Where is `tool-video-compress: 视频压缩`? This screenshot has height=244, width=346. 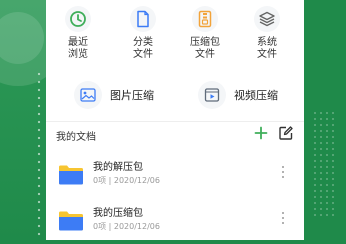 tool-video-compress: 视频压缩 is located at coordinates (238, 95).